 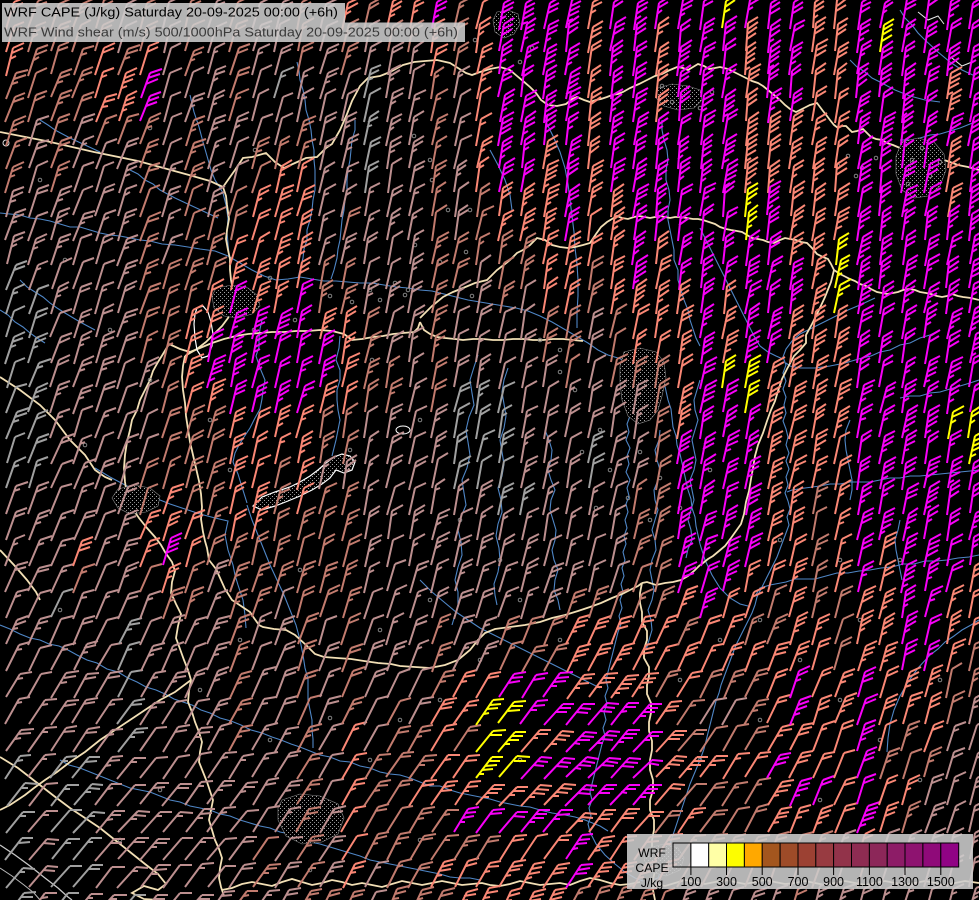 I want to click on svg-text: J/kg, so click(x=652, y=883).